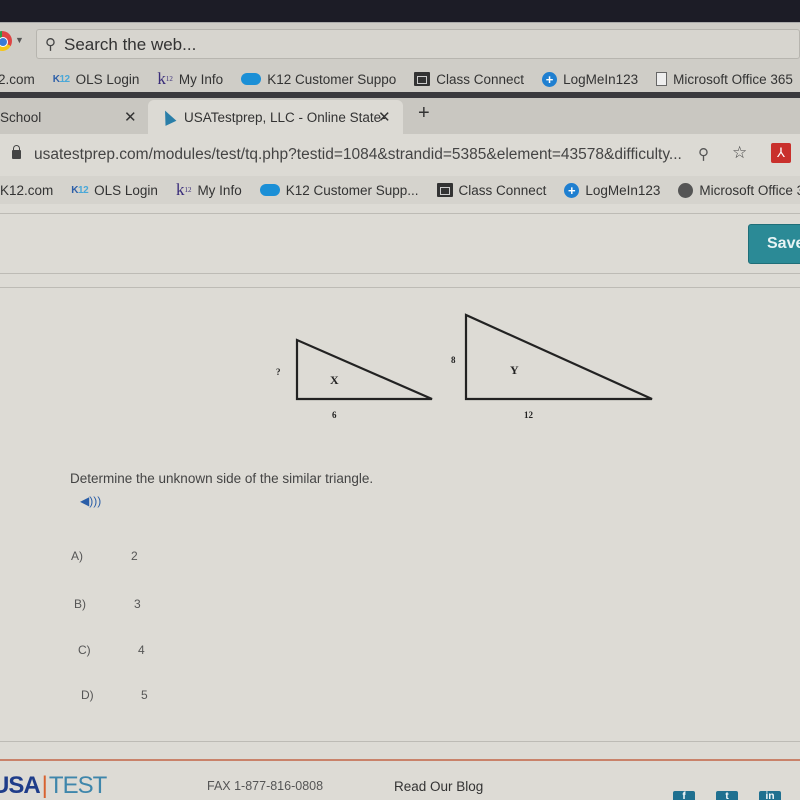  What do you see at coordinates (285, 117) in the screenshot?
I see `tab-label: USATestprep, LLC - Online State-` at bounding box center [285, 117].